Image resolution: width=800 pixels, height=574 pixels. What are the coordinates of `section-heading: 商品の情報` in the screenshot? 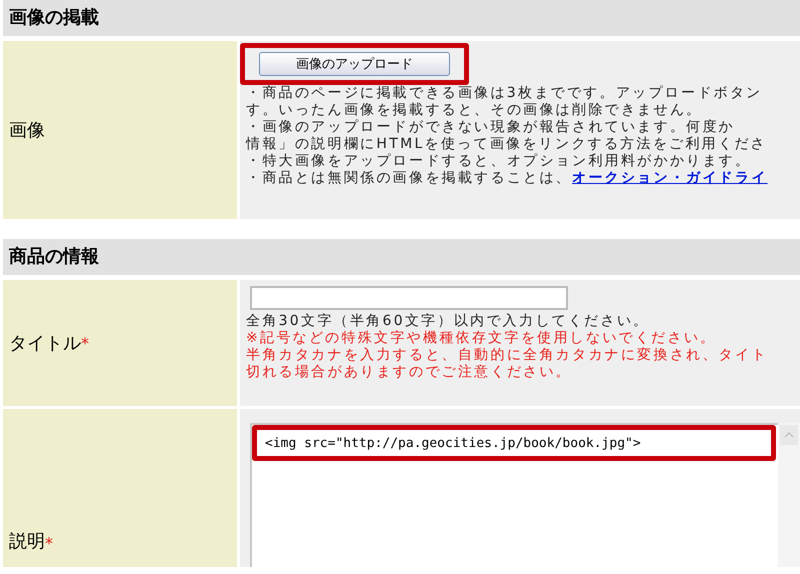 It's located at (401, 257).